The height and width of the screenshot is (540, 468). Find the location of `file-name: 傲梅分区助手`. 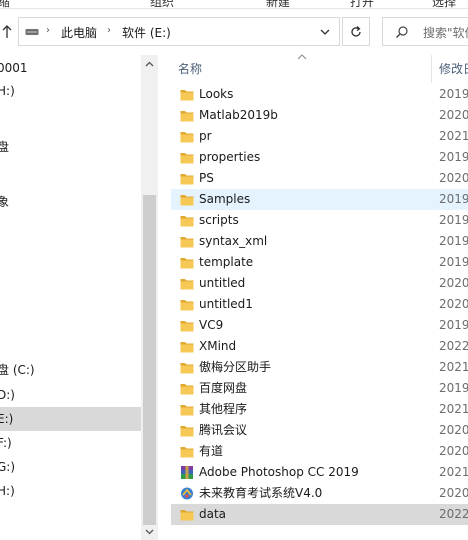

file-name: 傲梅分区助手 is located at coordinates (235, 367).